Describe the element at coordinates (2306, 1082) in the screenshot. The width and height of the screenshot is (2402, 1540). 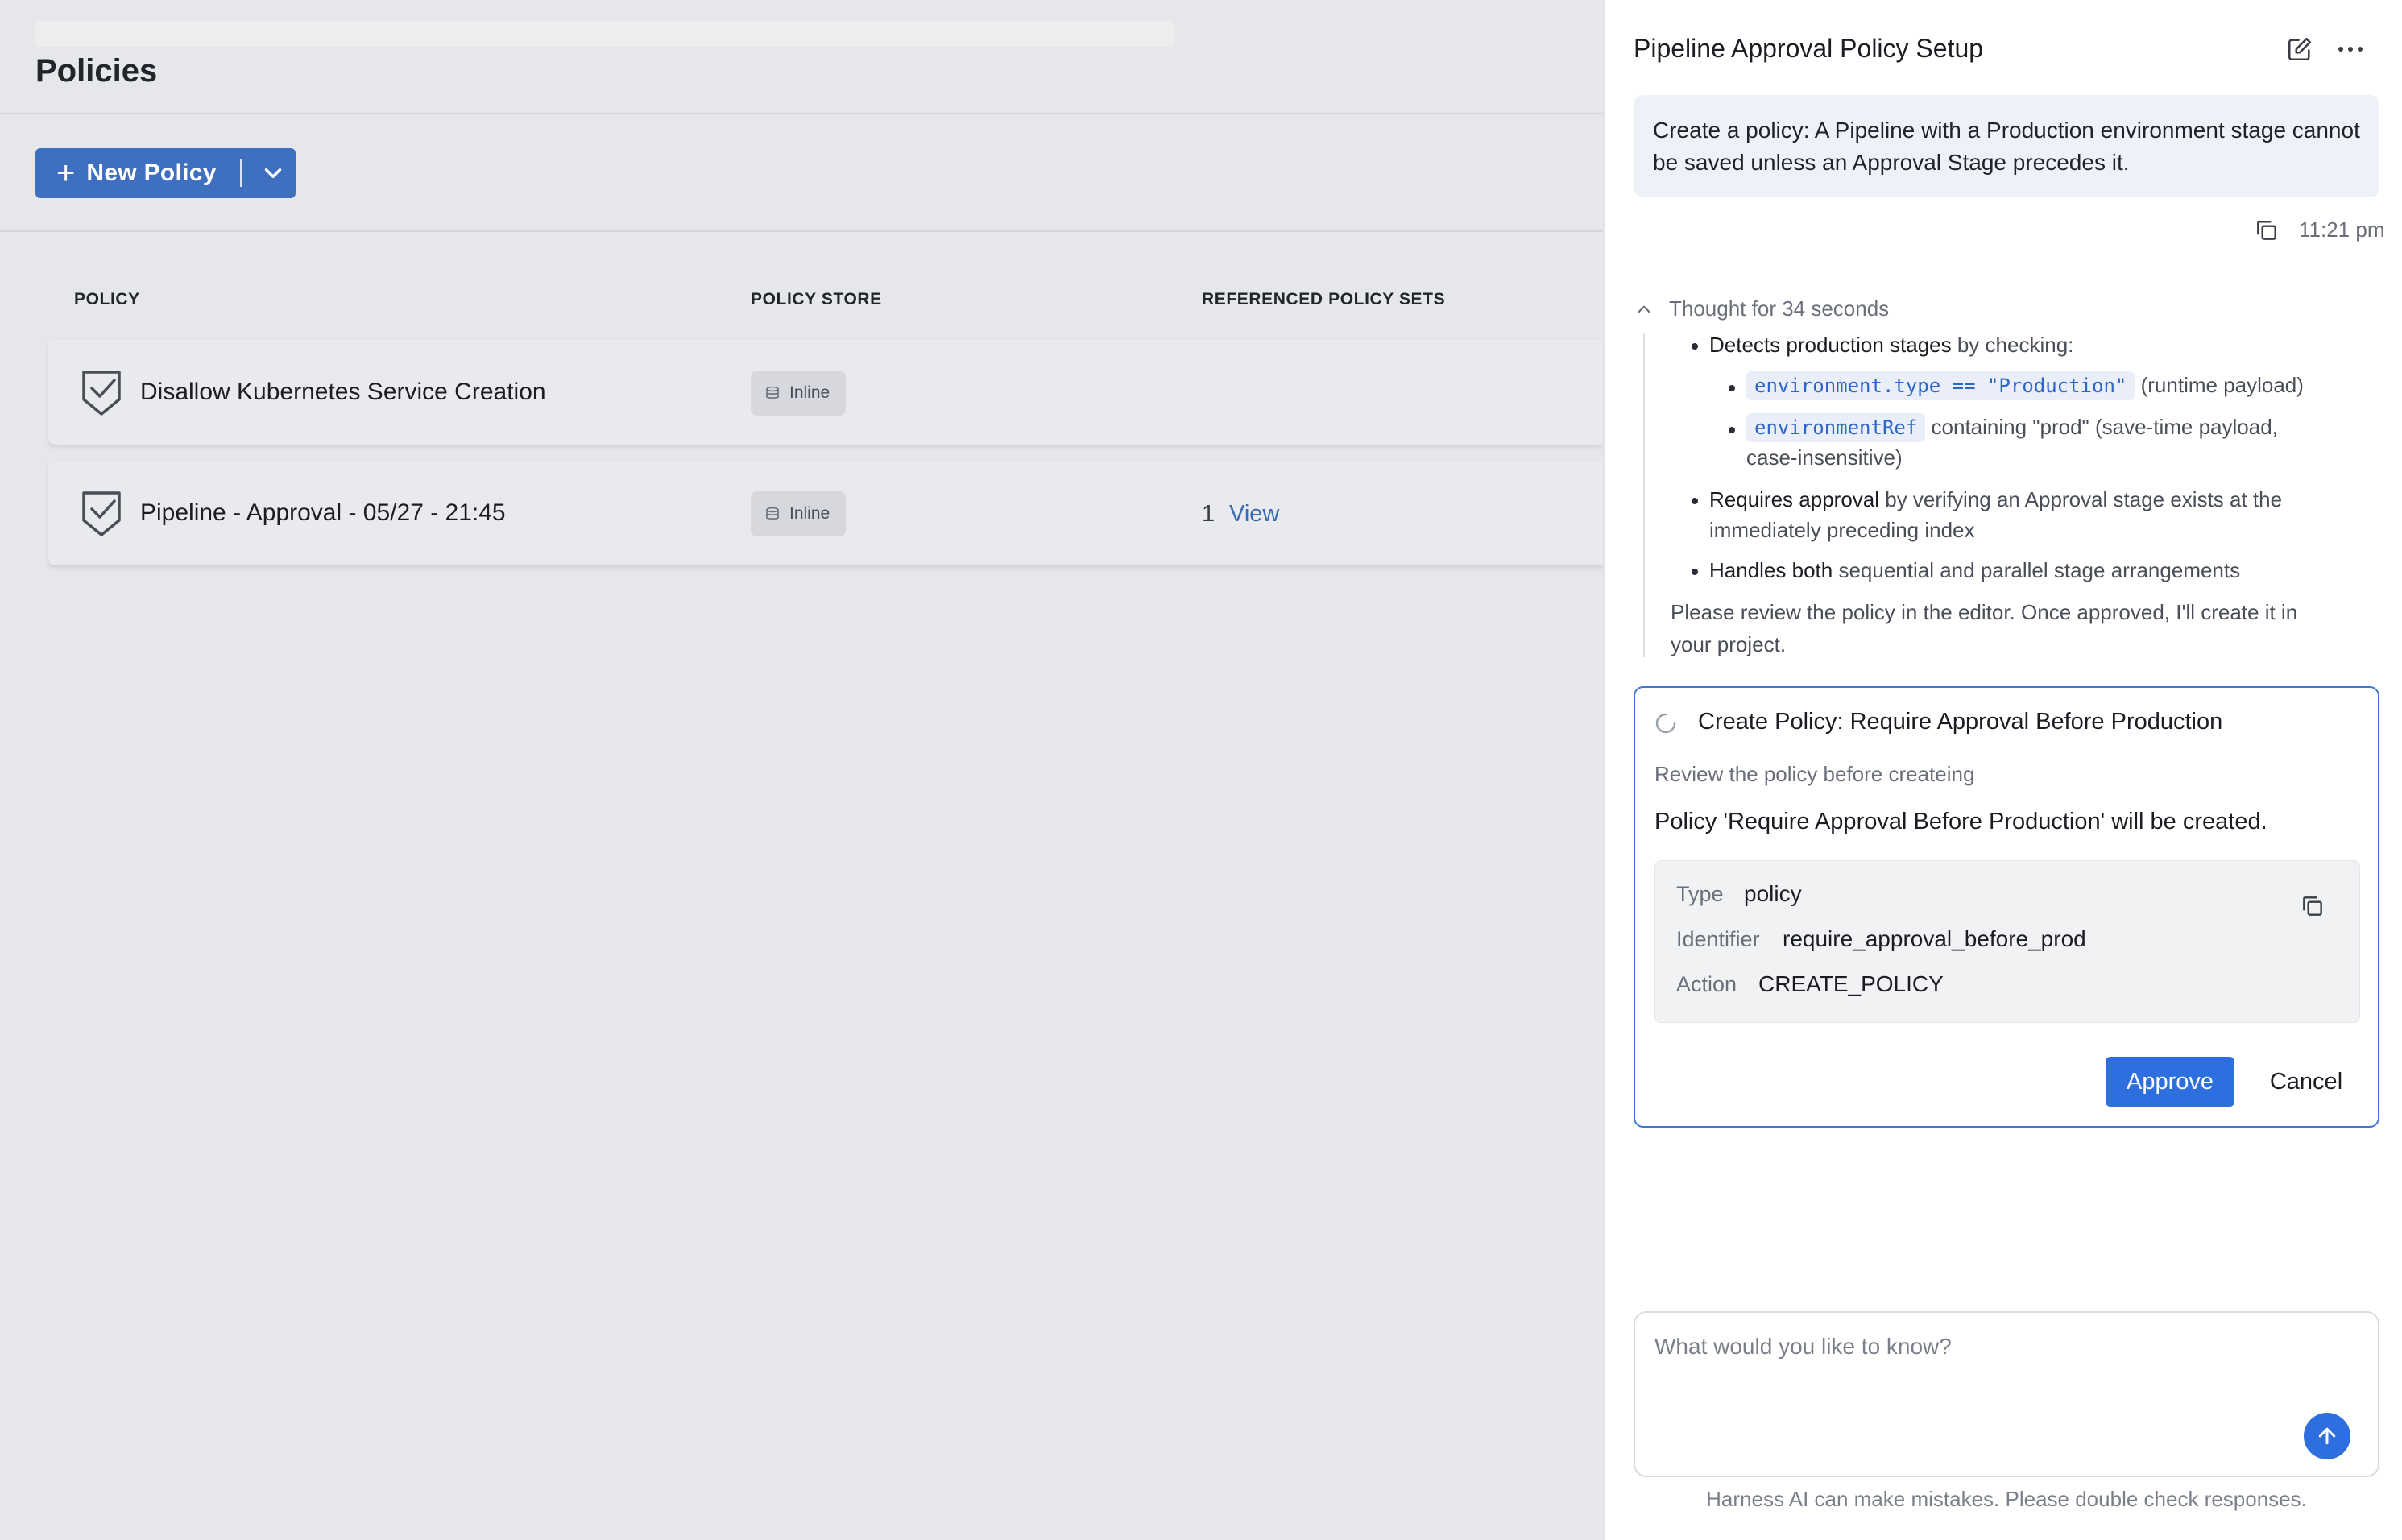
I see `cancel-button: Cancel` at that location.